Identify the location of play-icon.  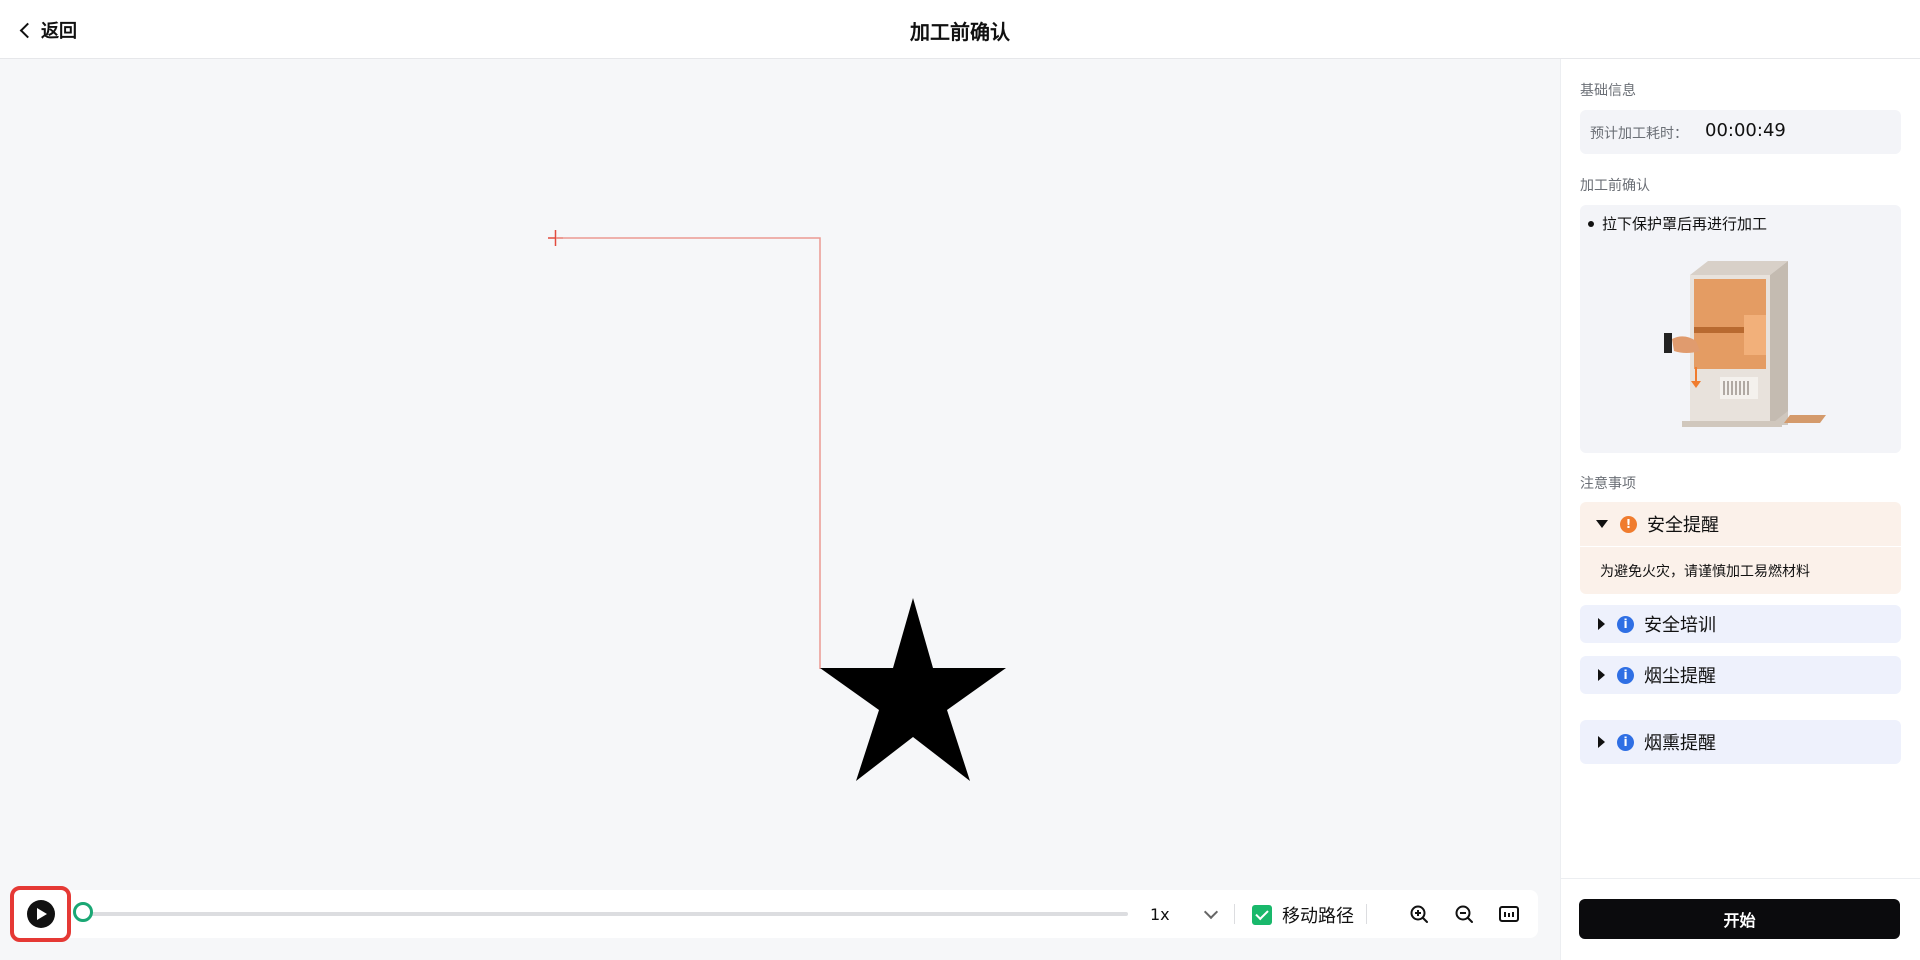
(40, 914).